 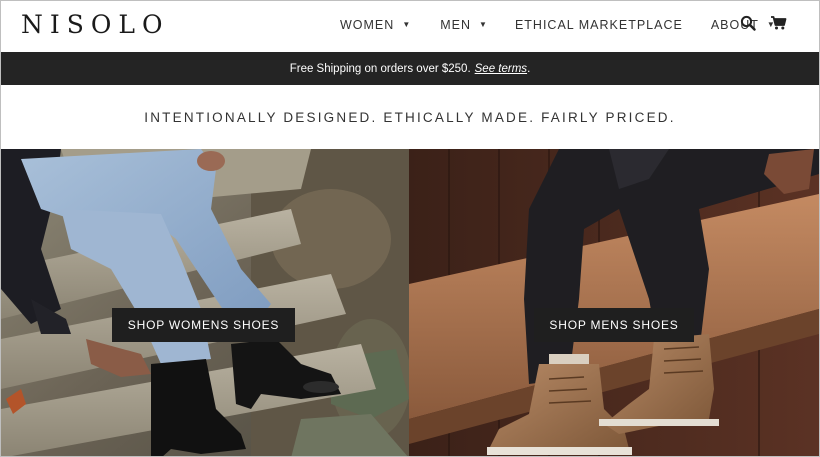 I want to click on announcement-suffix: ., so click(x=529, y=68).